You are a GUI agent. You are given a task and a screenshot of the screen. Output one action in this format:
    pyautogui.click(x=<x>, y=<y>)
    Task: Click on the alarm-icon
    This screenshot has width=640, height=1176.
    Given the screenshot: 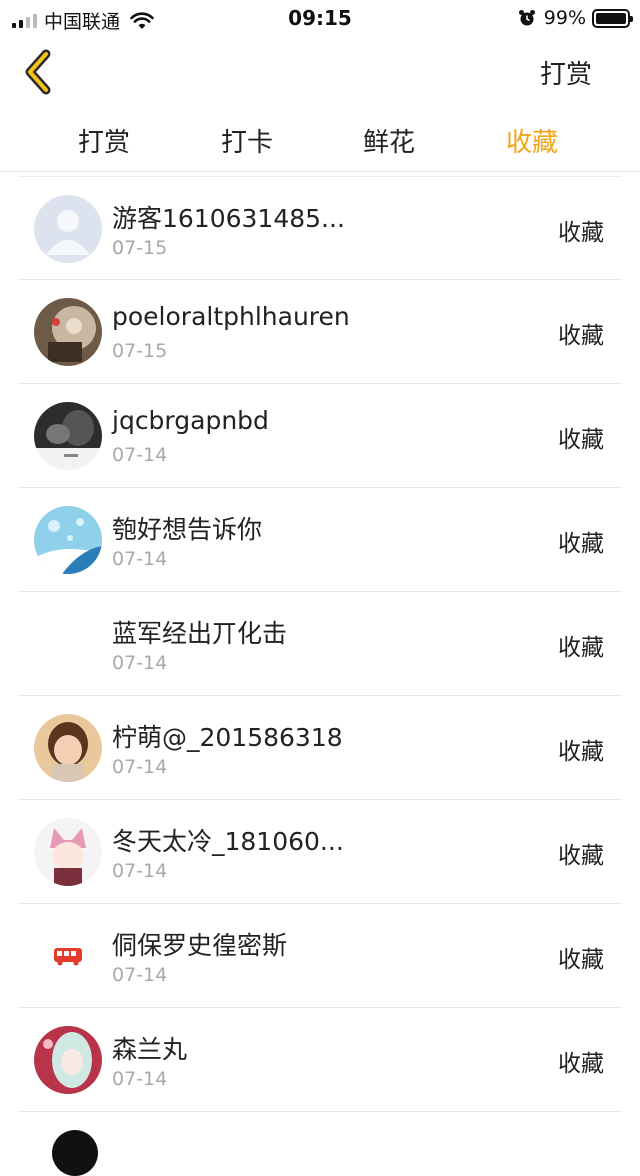 What is the action you would take?
    pyautogui.click(x=526, y=18)
    